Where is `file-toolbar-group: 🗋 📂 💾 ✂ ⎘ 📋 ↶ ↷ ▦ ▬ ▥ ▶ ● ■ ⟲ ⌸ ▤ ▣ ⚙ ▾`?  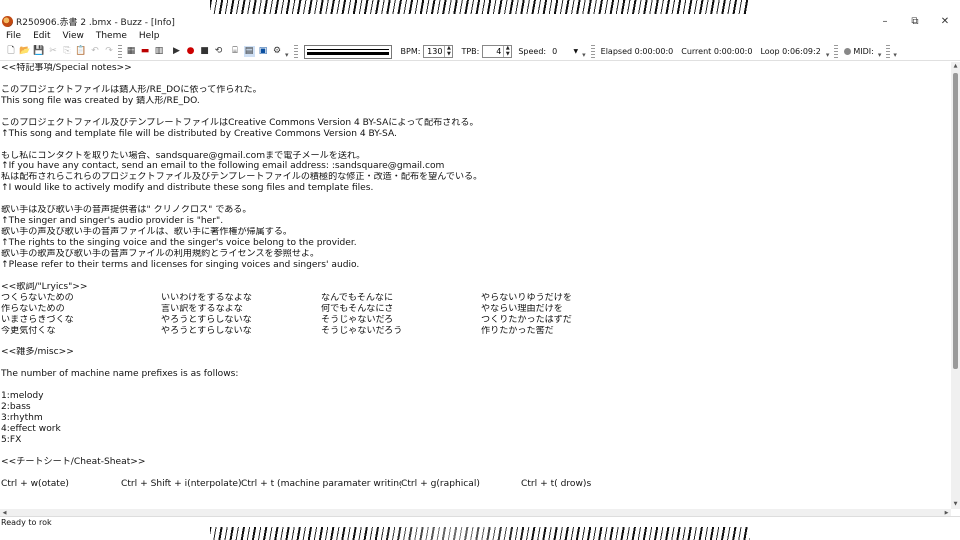 file-toolbar-group: 🗋 📂 💾 ✂ ⎘ 📋 ↶ ↷ ▦ ▬ ▥ ▶ ● ■ ⟲ ⌸ ▤ ▣ ⚙ ▾ is located at coordinates (146, 52).